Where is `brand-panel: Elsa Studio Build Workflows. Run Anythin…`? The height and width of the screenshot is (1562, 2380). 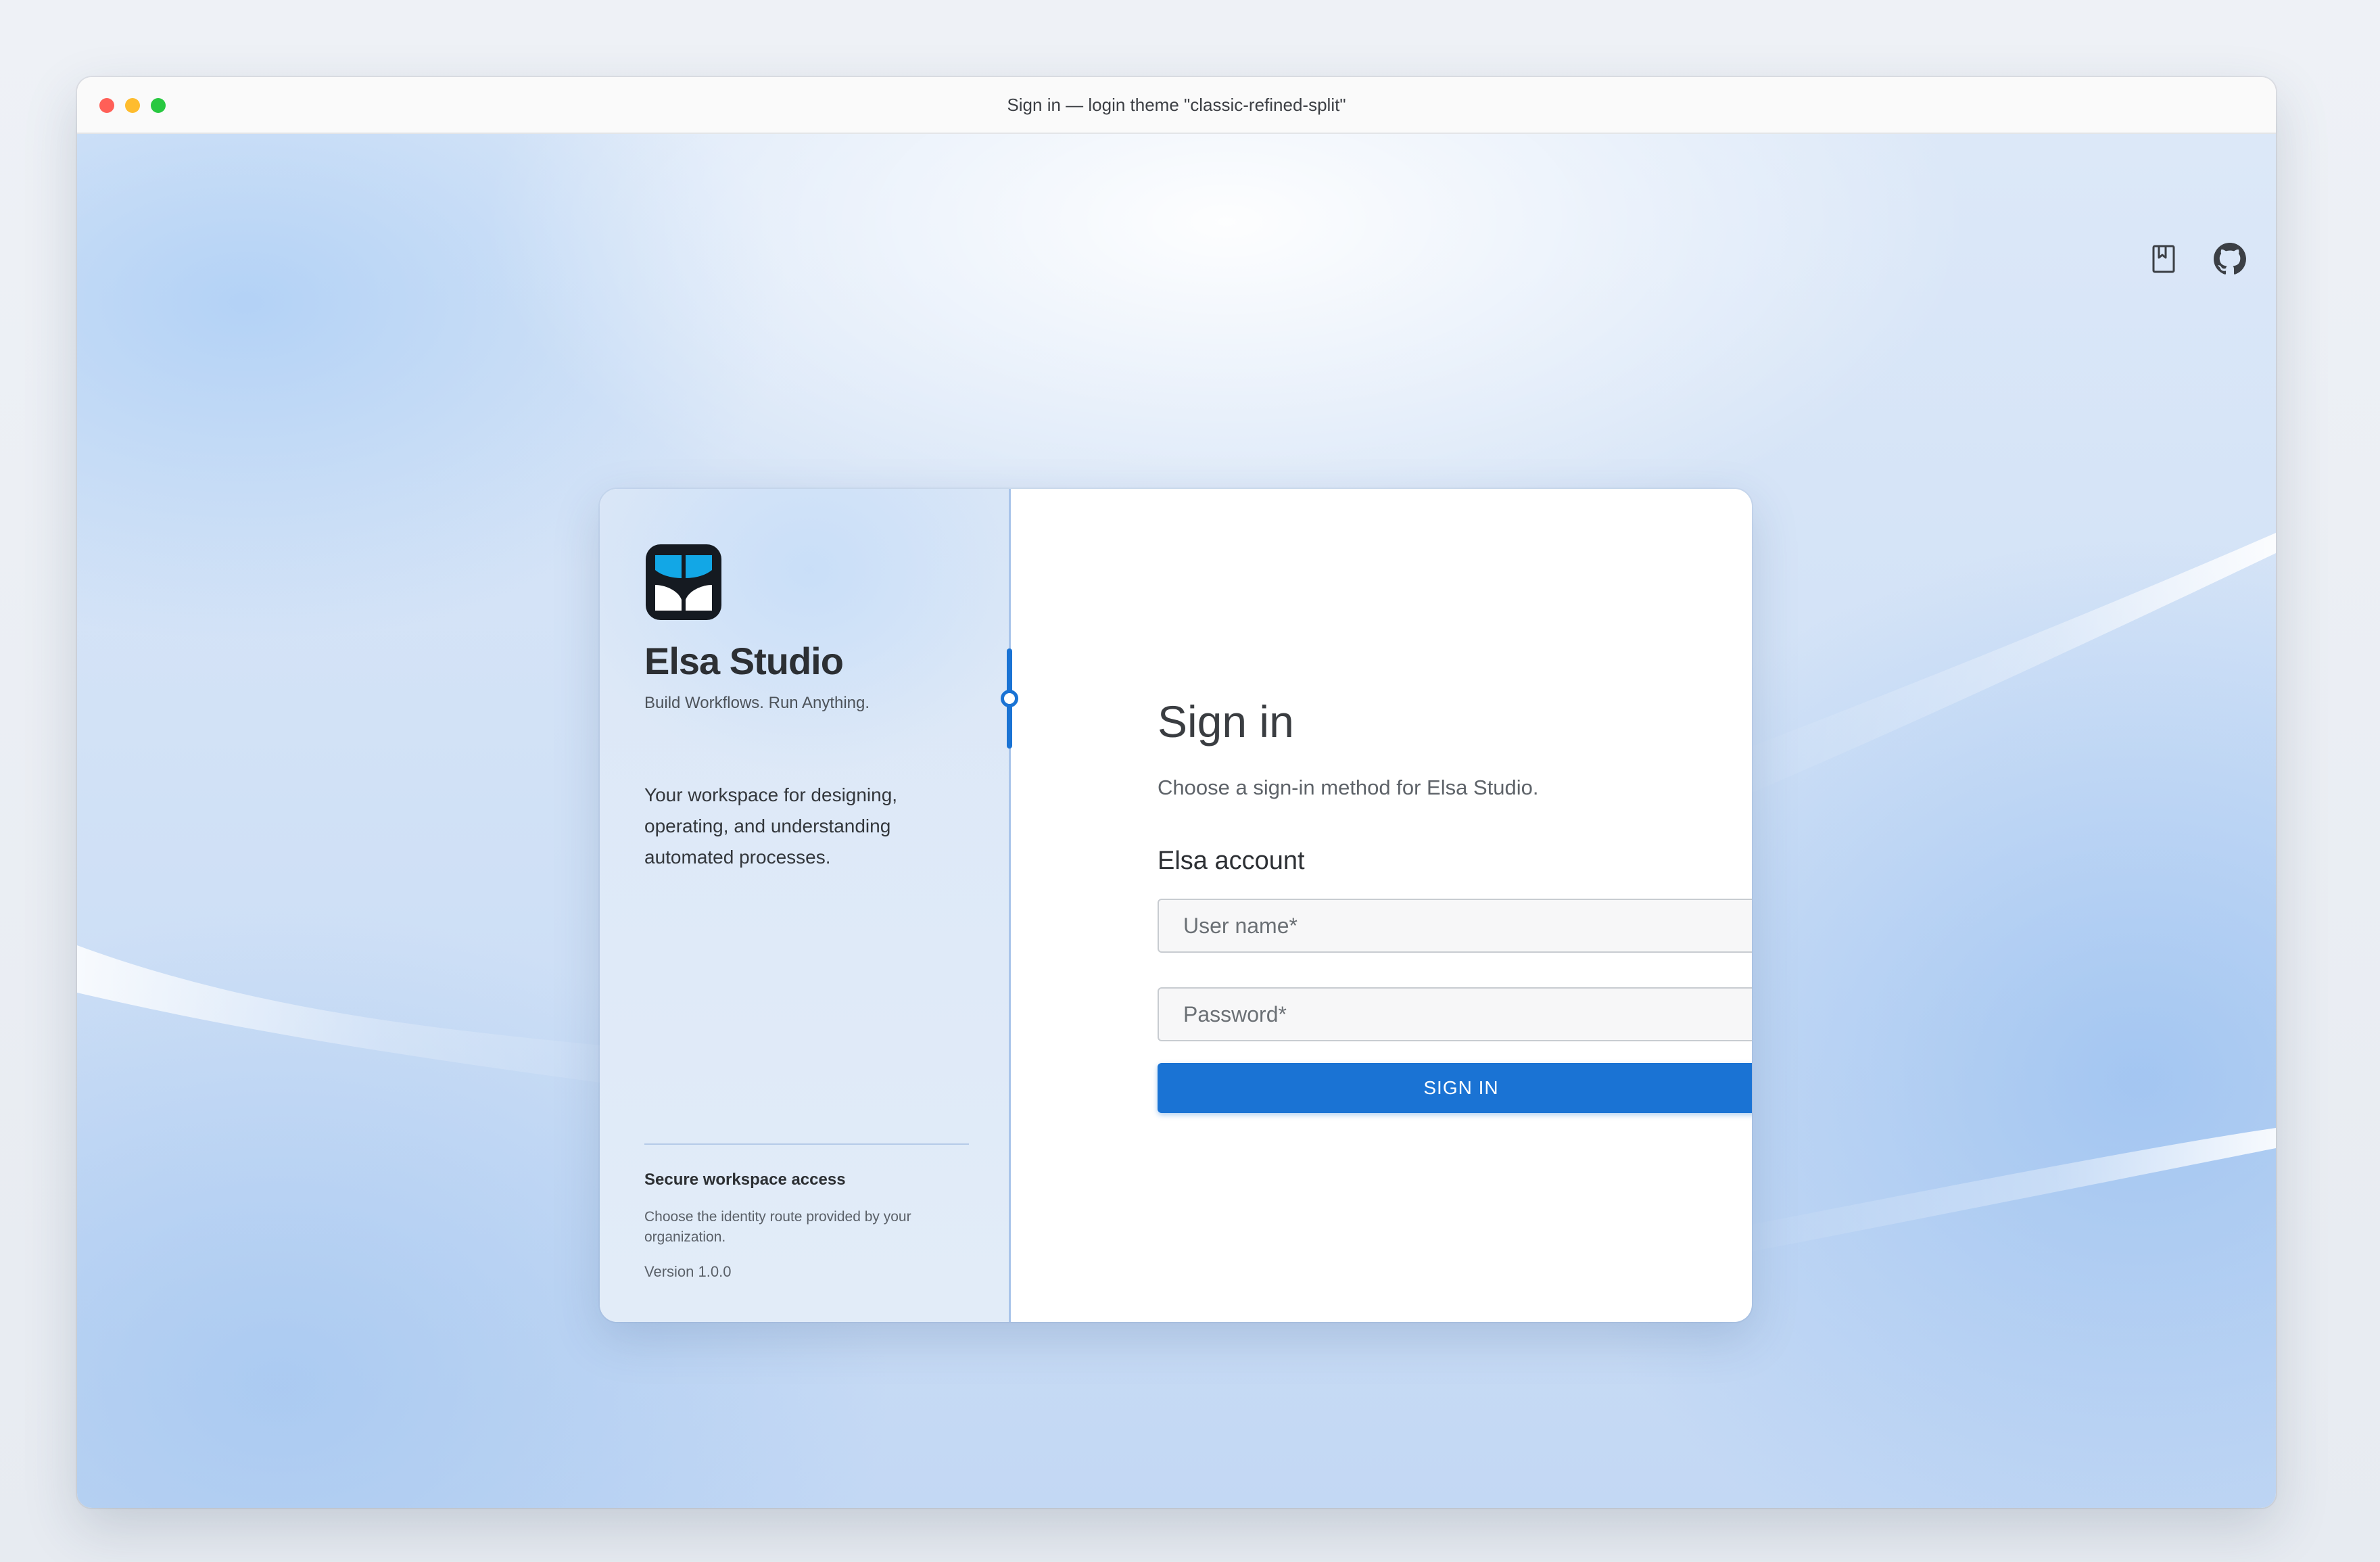 brand-panel: Elsa Studio Build Workflows. Run Anythin… is located at coordinates (805, 905).